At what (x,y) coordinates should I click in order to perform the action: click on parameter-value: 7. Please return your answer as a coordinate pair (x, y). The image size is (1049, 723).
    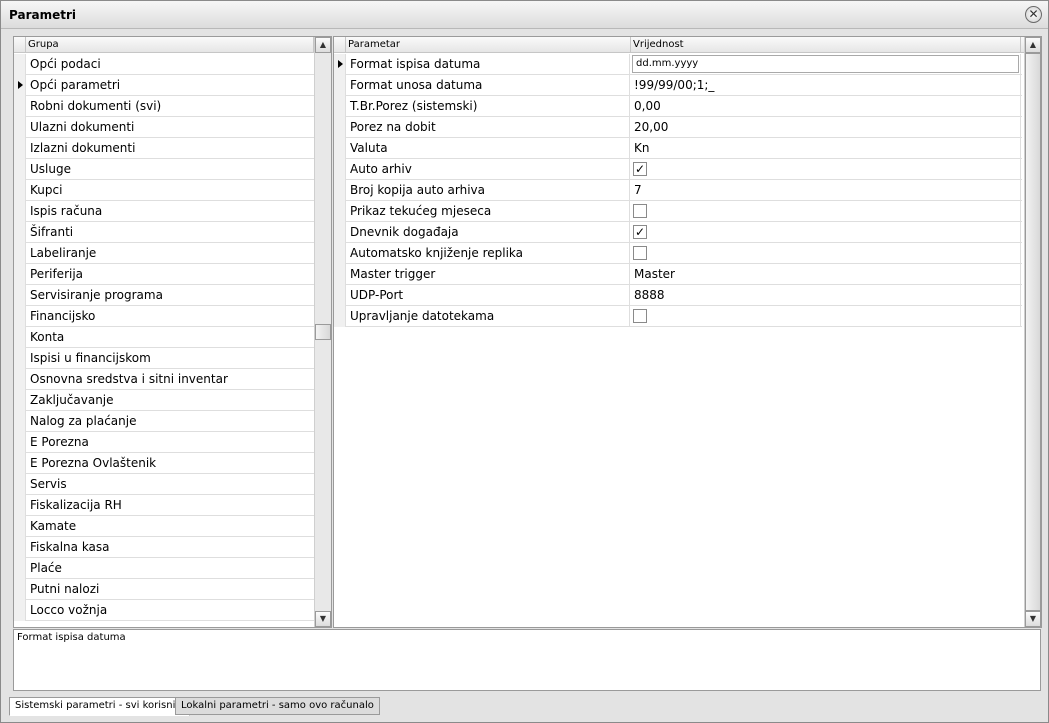
    Looking at the image, I should click on (826, 190).